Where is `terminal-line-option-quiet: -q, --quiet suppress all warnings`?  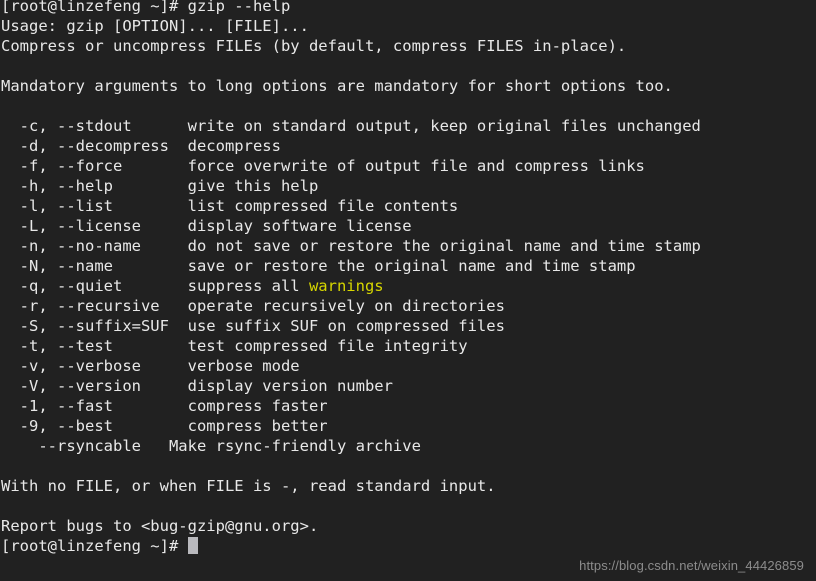
terminal-line-option-quiet: -q, --quiet suppress all warnings is located at coordinates (408, 286).